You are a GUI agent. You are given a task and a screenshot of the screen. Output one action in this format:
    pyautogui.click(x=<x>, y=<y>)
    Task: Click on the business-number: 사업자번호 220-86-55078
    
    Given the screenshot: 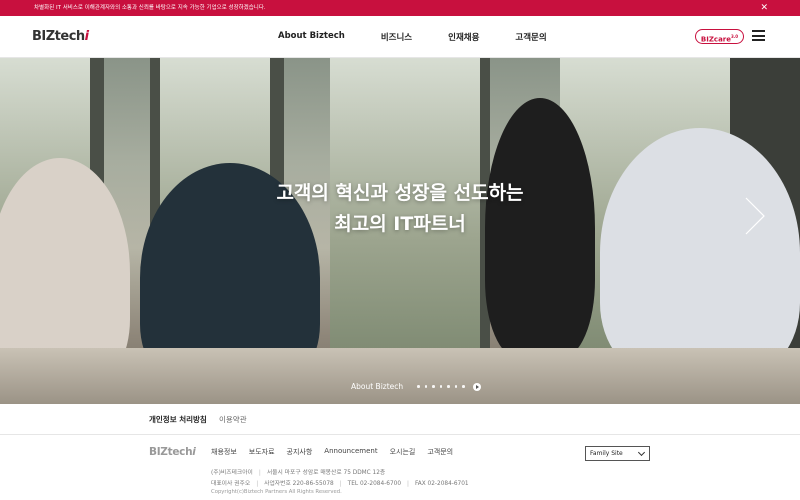 What is the action you would take?
    pyautogui.click(x=299, y=484)
    